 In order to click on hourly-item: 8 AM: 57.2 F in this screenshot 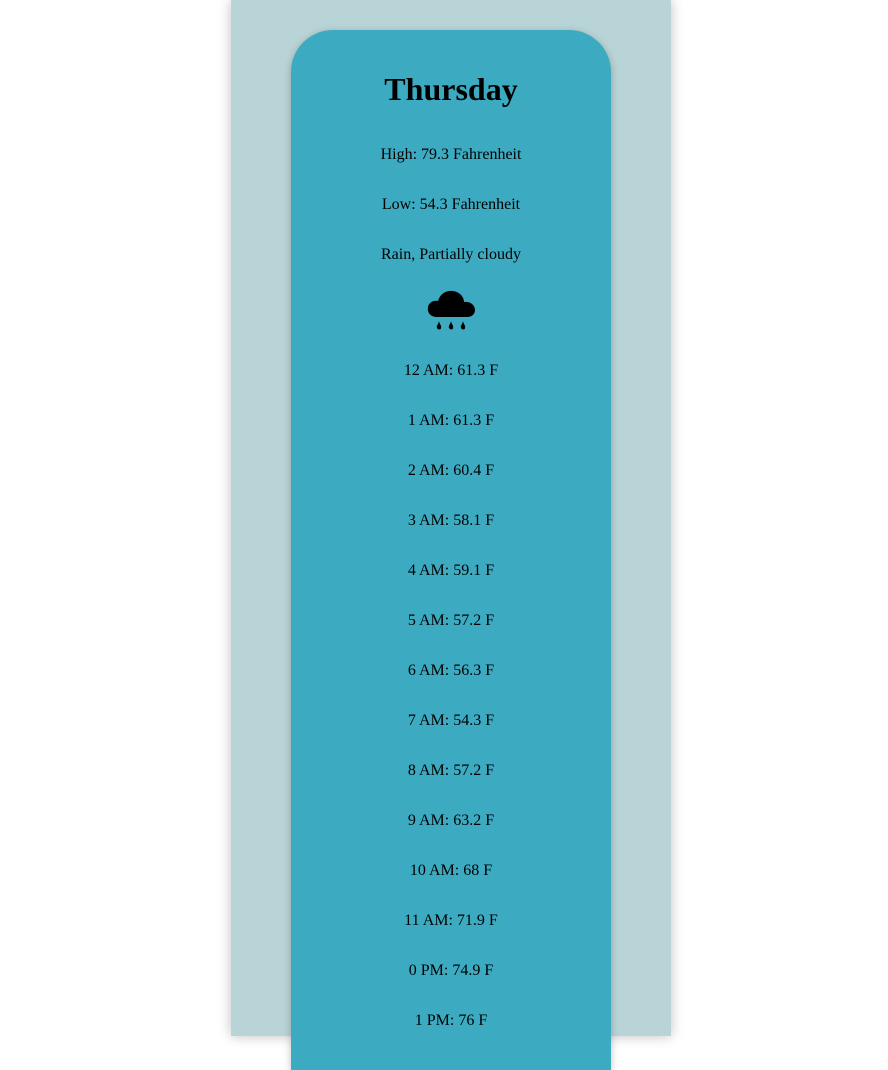, I will do `click(451, 770)`.